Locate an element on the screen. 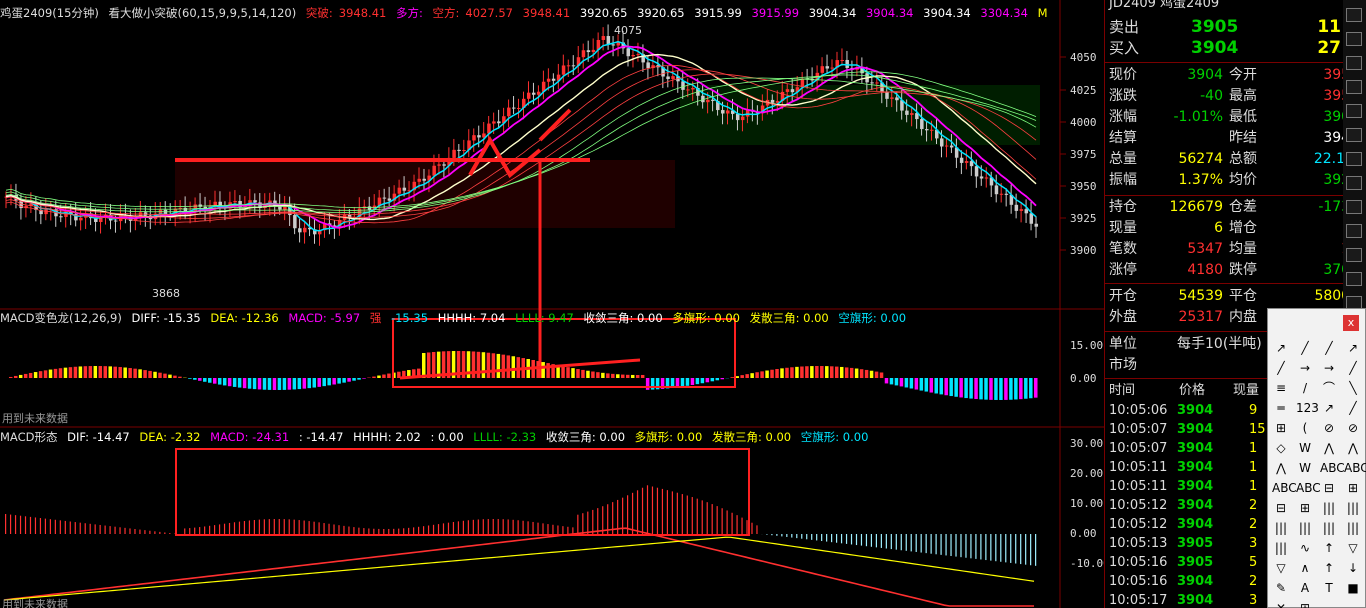 This screenshot has height=608, width=1366. drawing-tool-icon: ✕ is located at coordinates (1281, 603).